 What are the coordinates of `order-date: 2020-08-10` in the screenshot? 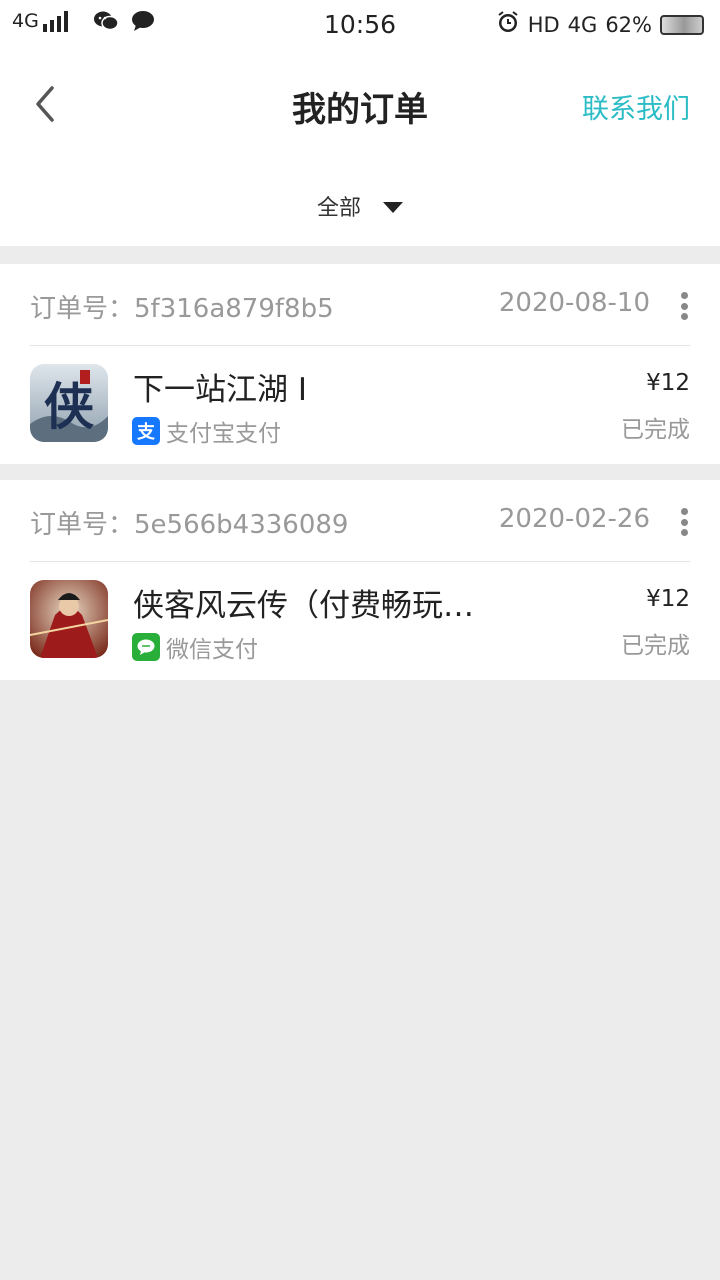 It's located at (574, 303).